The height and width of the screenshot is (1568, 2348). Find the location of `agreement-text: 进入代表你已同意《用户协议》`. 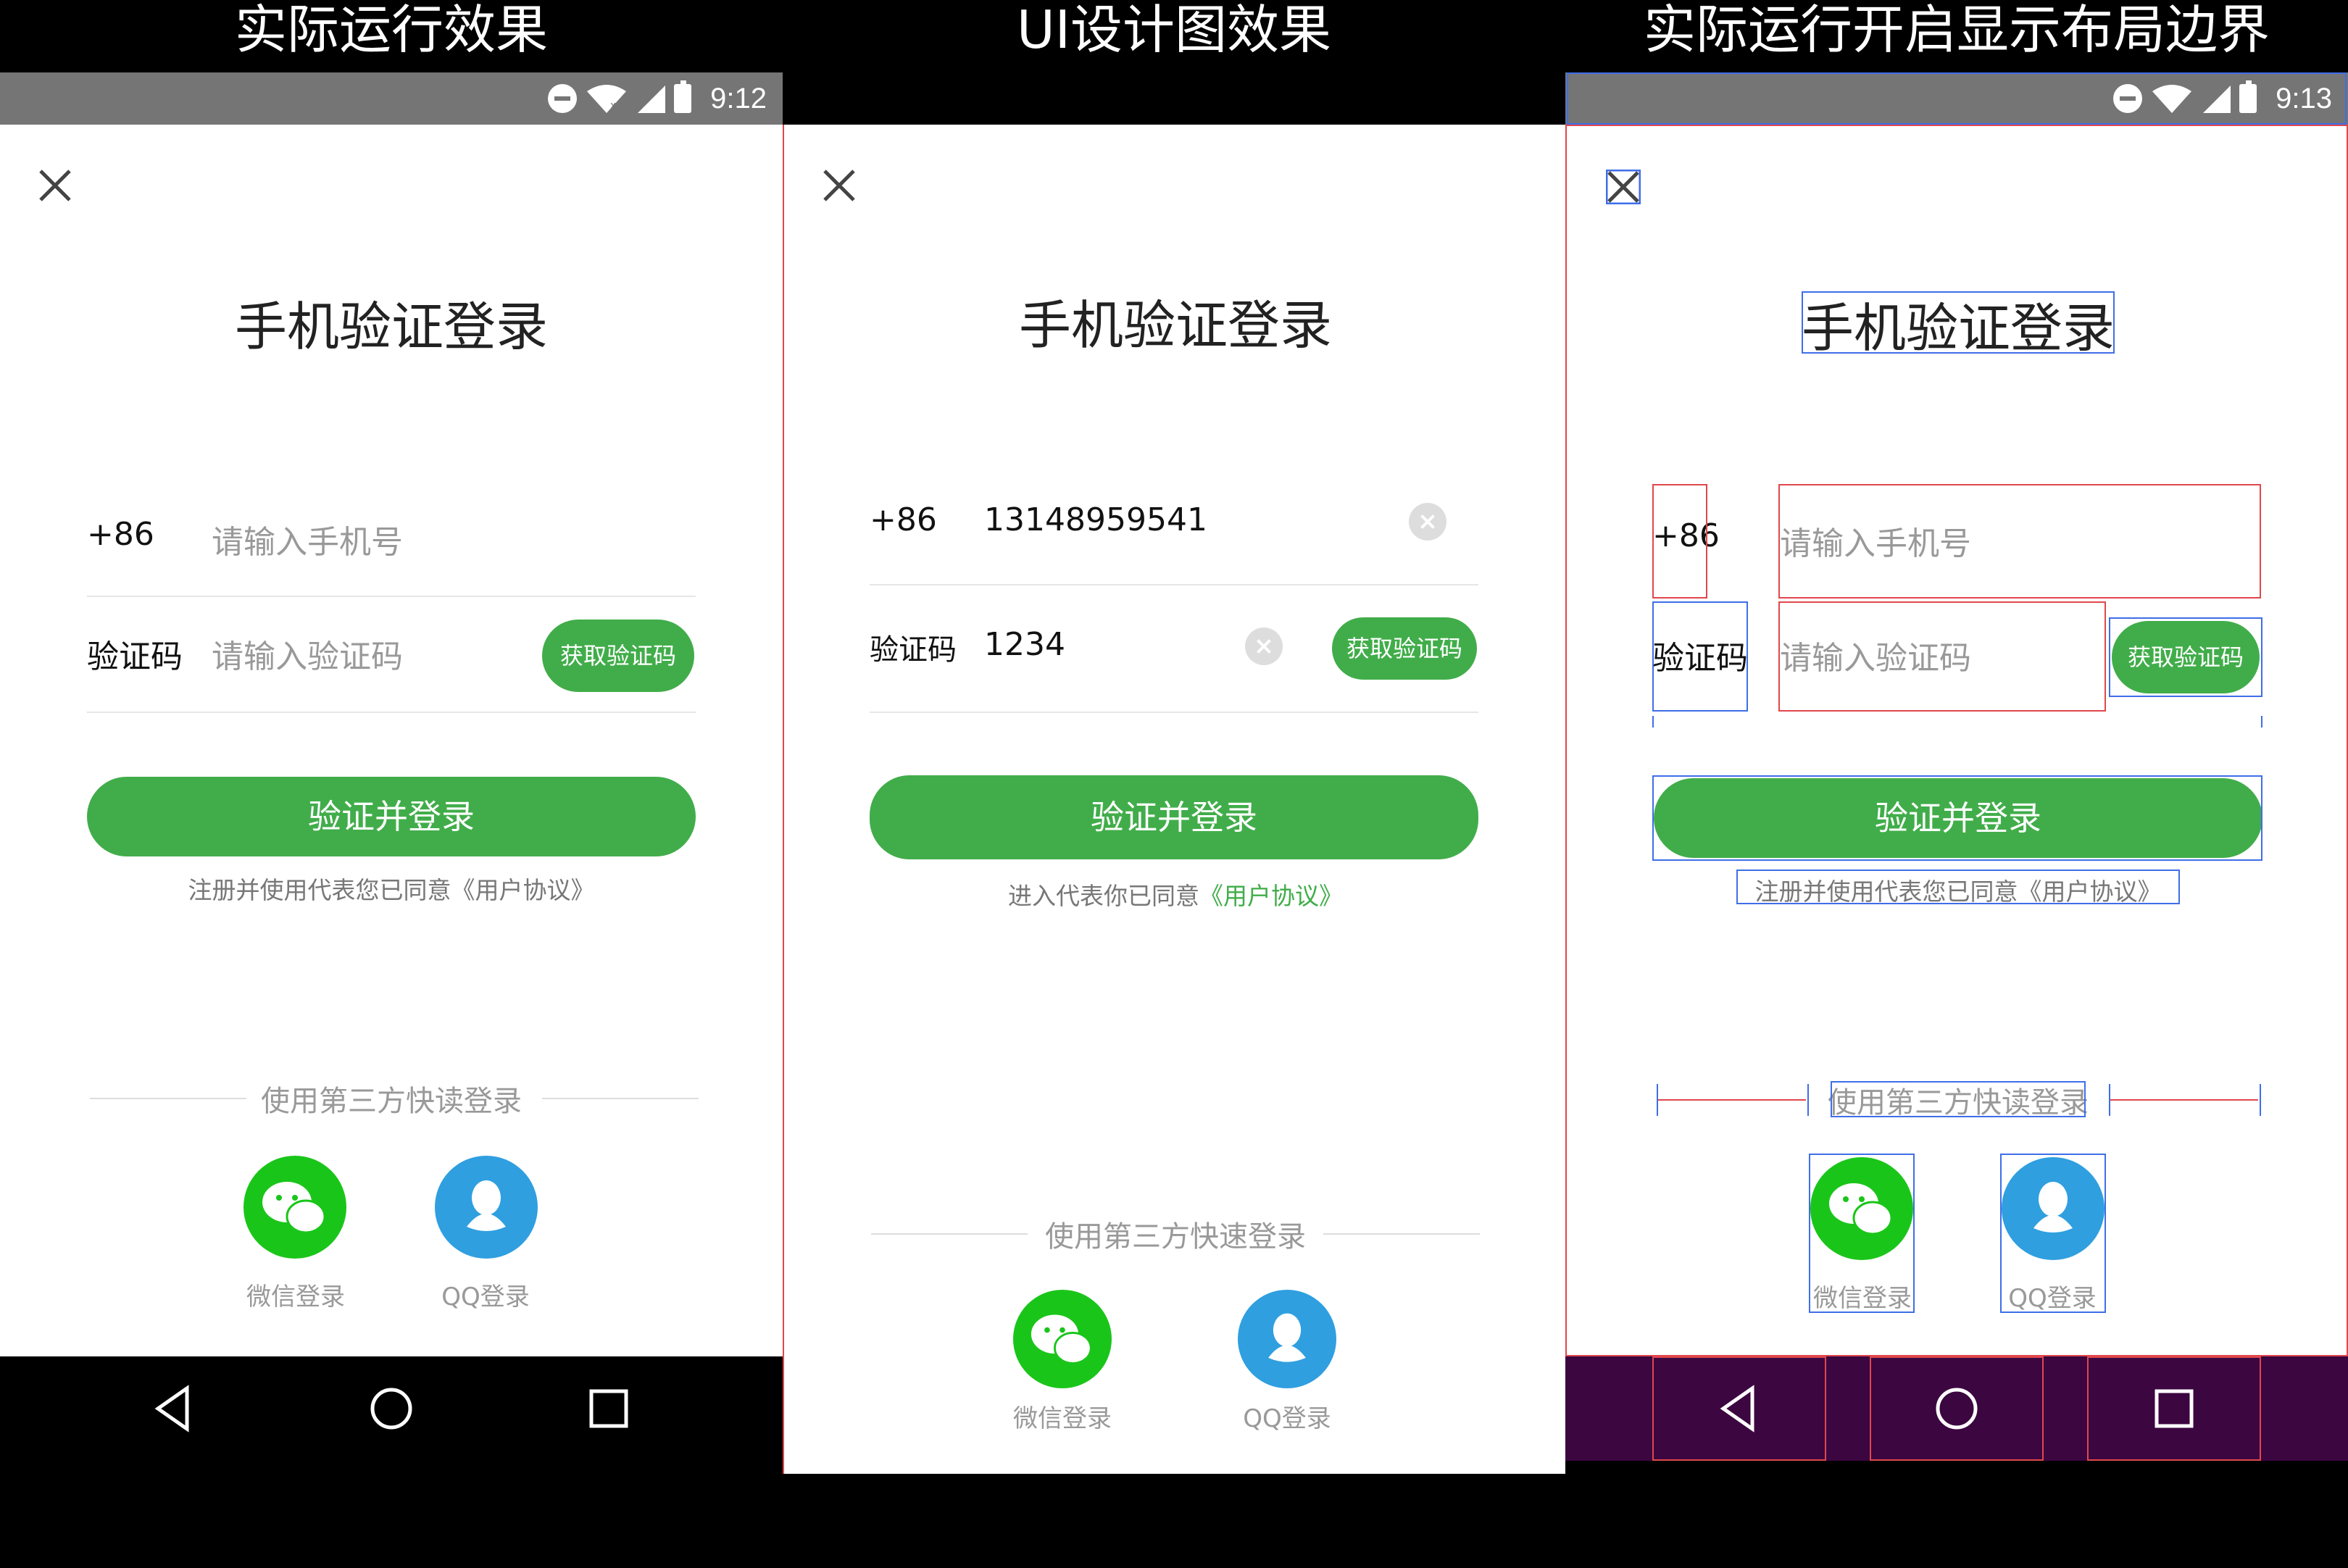

agreement-text: 进入代表你已同意《用户协议》 is located at coordinates (1174, 894).